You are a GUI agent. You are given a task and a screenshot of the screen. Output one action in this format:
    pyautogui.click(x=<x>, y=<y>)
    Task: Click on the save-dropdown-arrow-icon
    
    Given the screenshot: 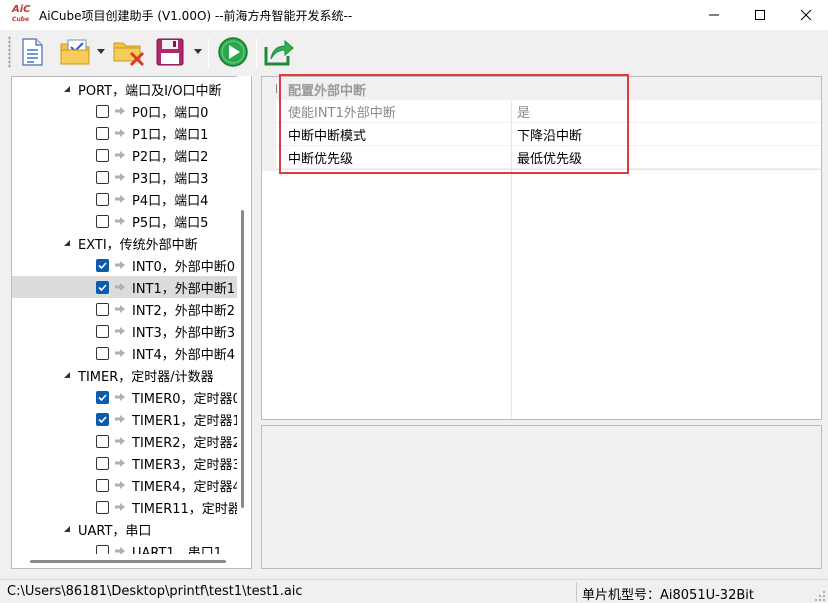 What is the action you would take?
    pyautogui.click(x=198, y=52)
    